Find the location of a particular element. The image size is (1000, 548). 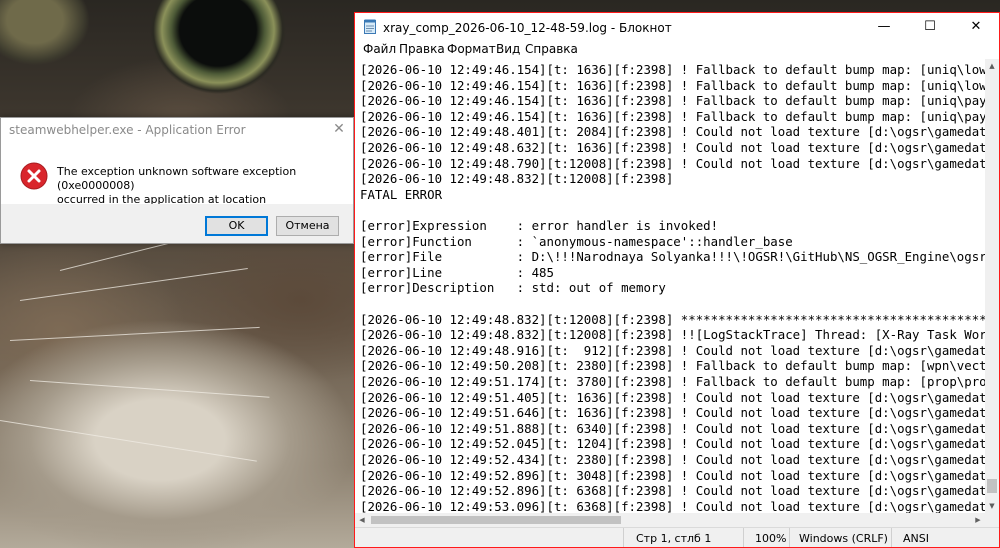

dialog-titlebar: steamwebhelper.exe - Application Error ✕ is located at coordinates (177, 130).